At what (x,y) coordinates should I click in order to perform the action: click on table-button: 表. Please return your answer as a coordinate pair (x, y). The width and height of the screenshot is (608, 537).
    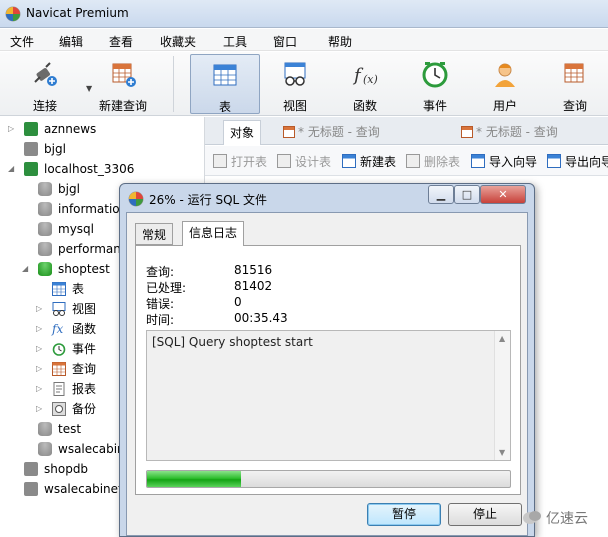
    Looking at the image, I should click on (225, 84).